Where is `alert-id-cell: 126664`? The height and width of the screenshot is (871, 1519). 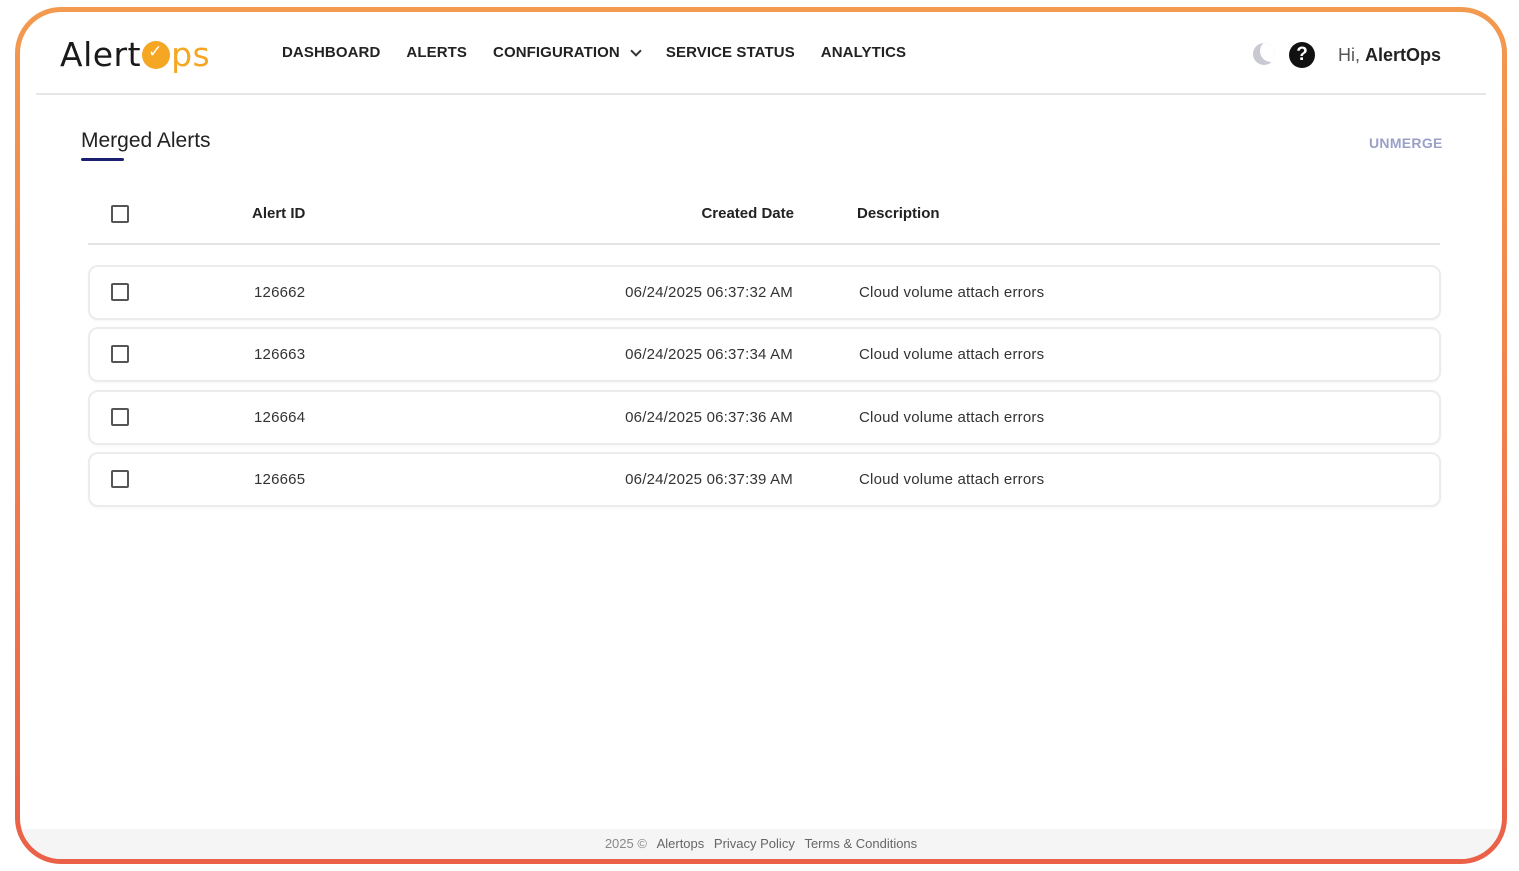
alert-id-cell: 126664 is located at coordinates (280, 417).